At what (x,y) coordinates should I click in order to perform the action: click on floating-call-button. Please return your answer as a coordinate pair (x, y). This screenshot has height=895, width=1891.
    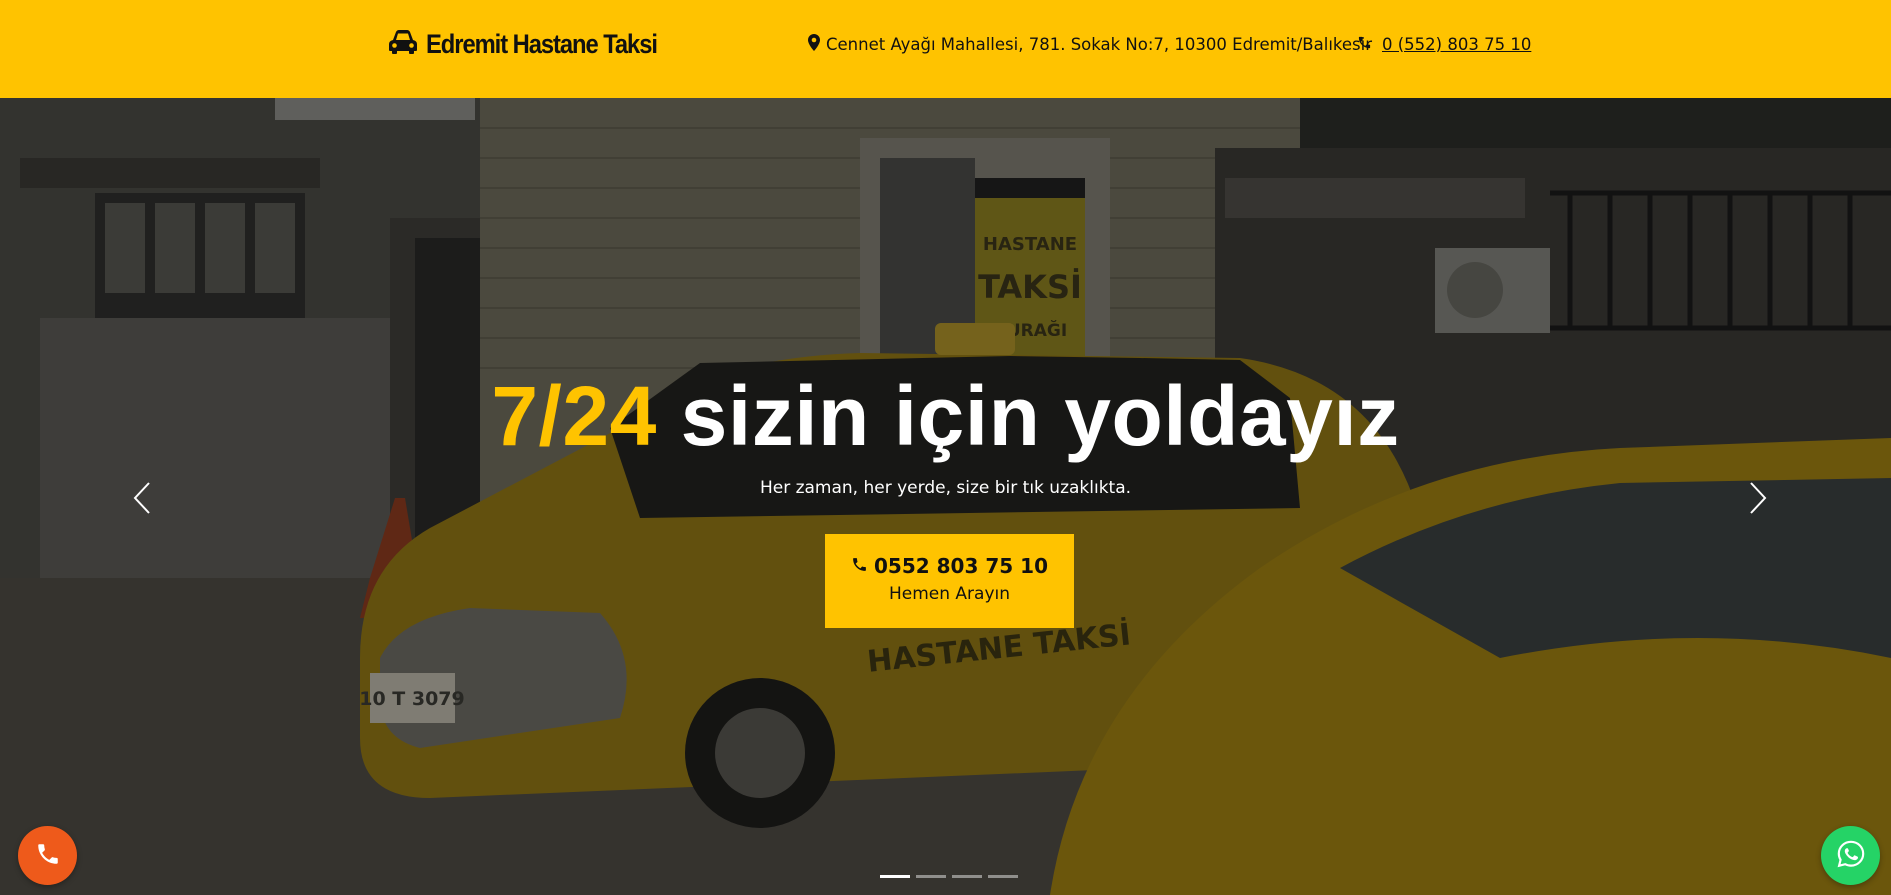
    Looking at the image, I should click on (47, 855).